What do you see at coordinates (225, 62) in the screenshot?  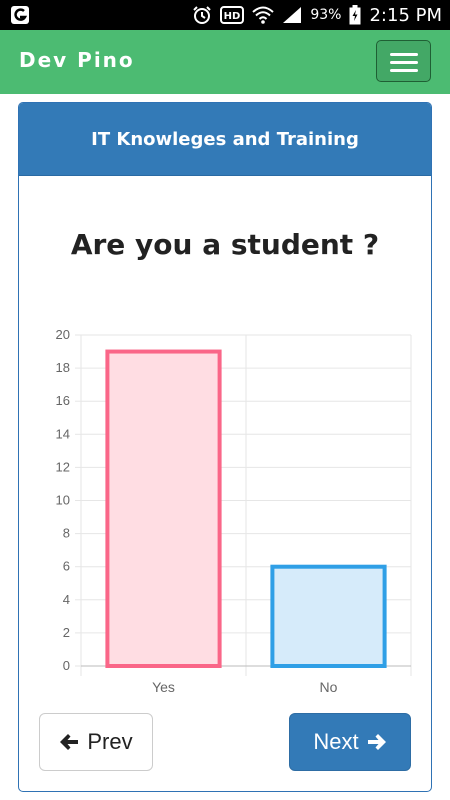 I see `navbar: Dev Pino` at bounding box center [225, 62].